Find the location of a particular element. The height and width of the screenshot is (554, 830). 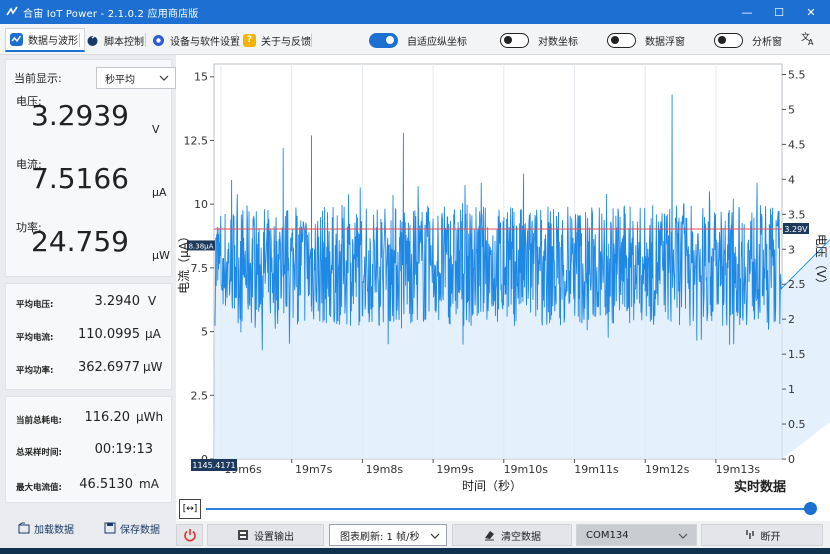

close-button: ✕ is located at coordinates (811, 12).